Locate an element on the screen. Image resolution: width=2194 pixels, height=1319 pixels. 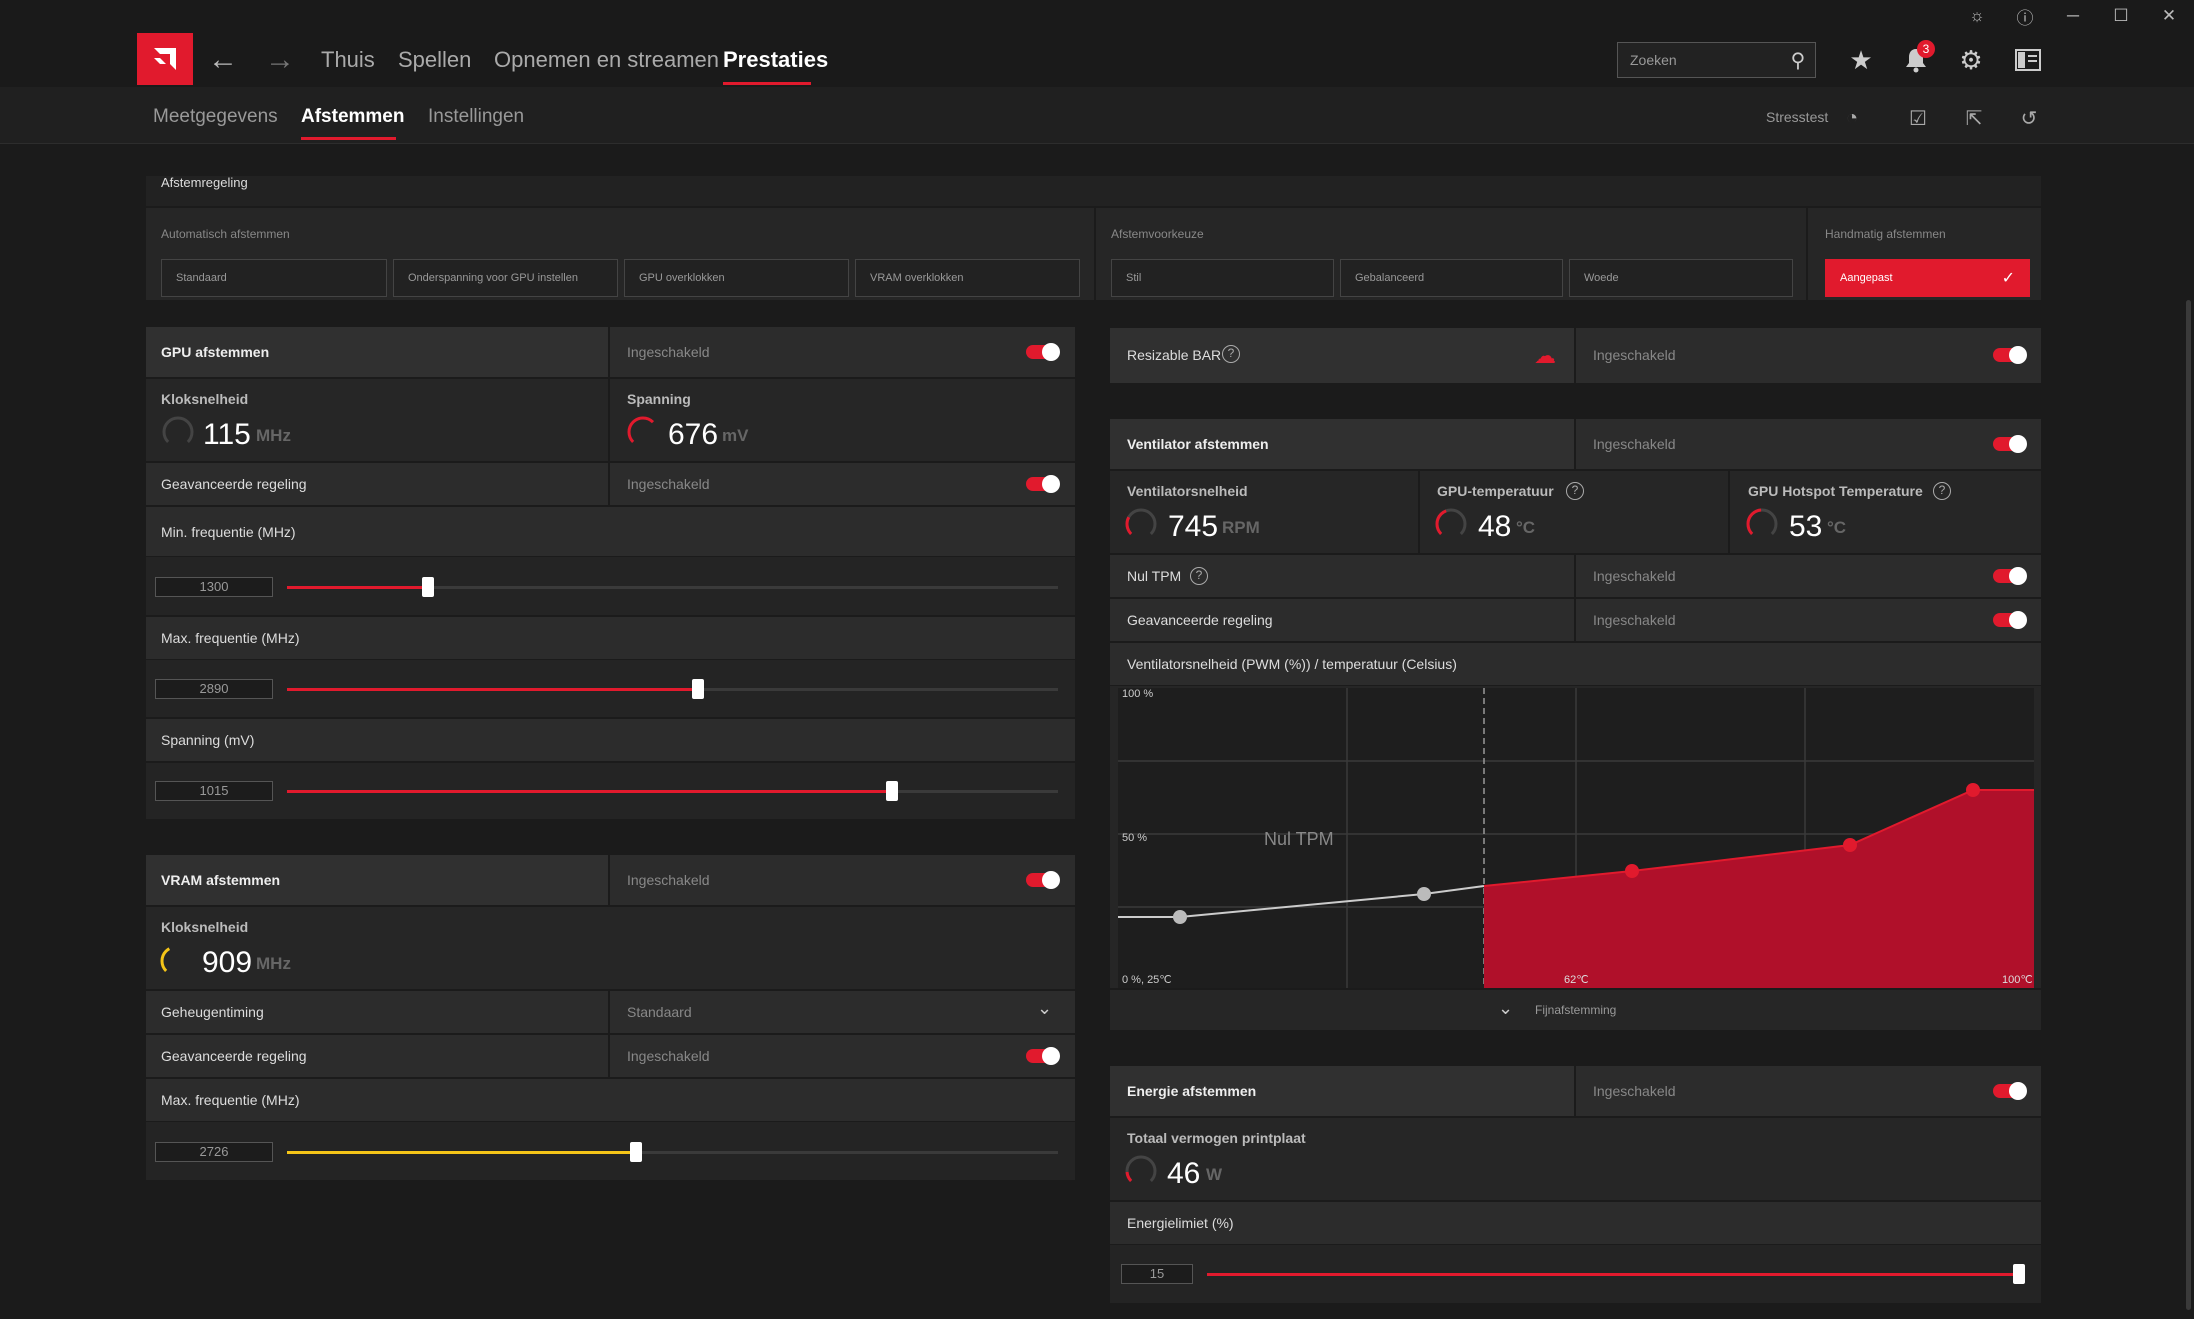
tab-instellingen: Instellingen is located at coordinates (476, 117).